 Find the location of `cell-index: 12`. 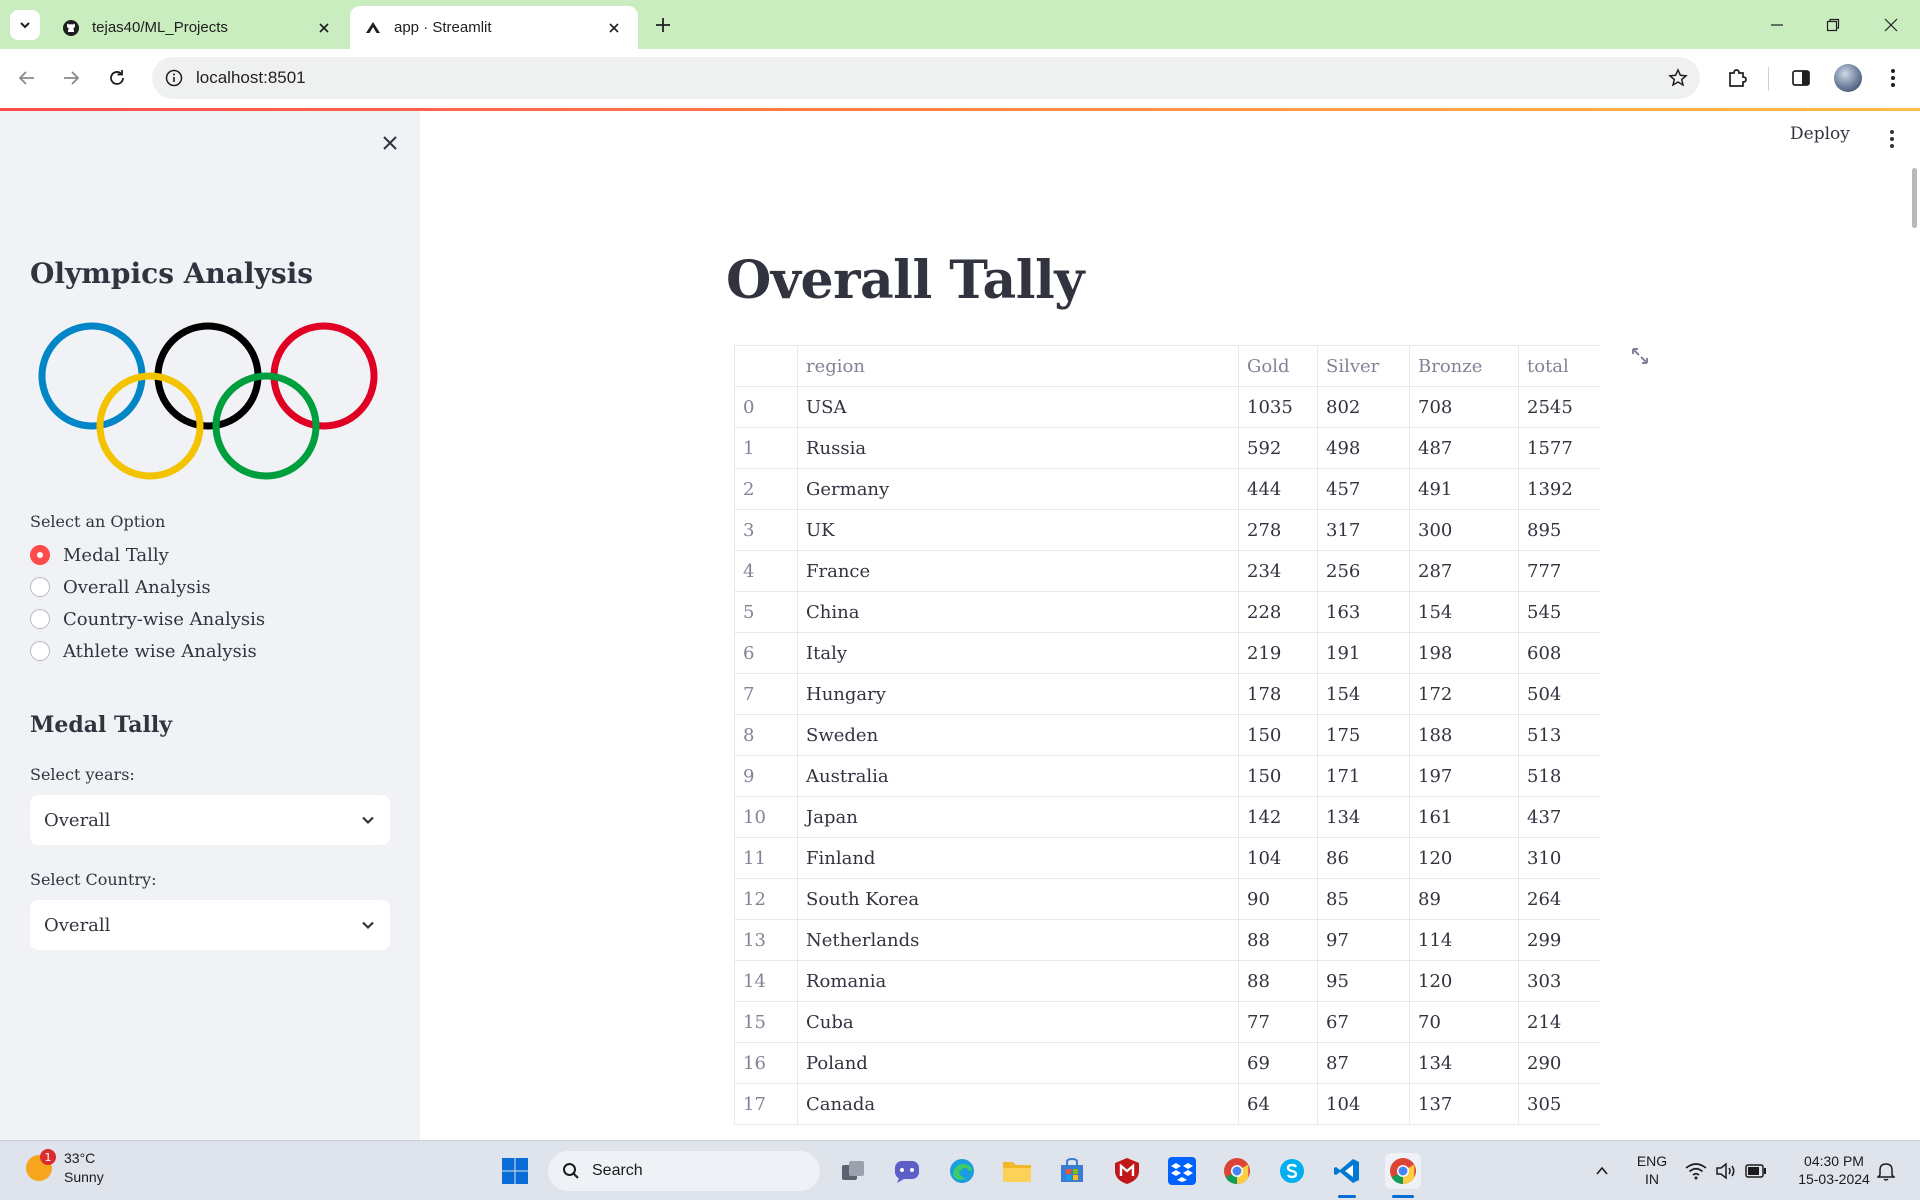

cell-index: 12 is located at coordinates (766, 899).